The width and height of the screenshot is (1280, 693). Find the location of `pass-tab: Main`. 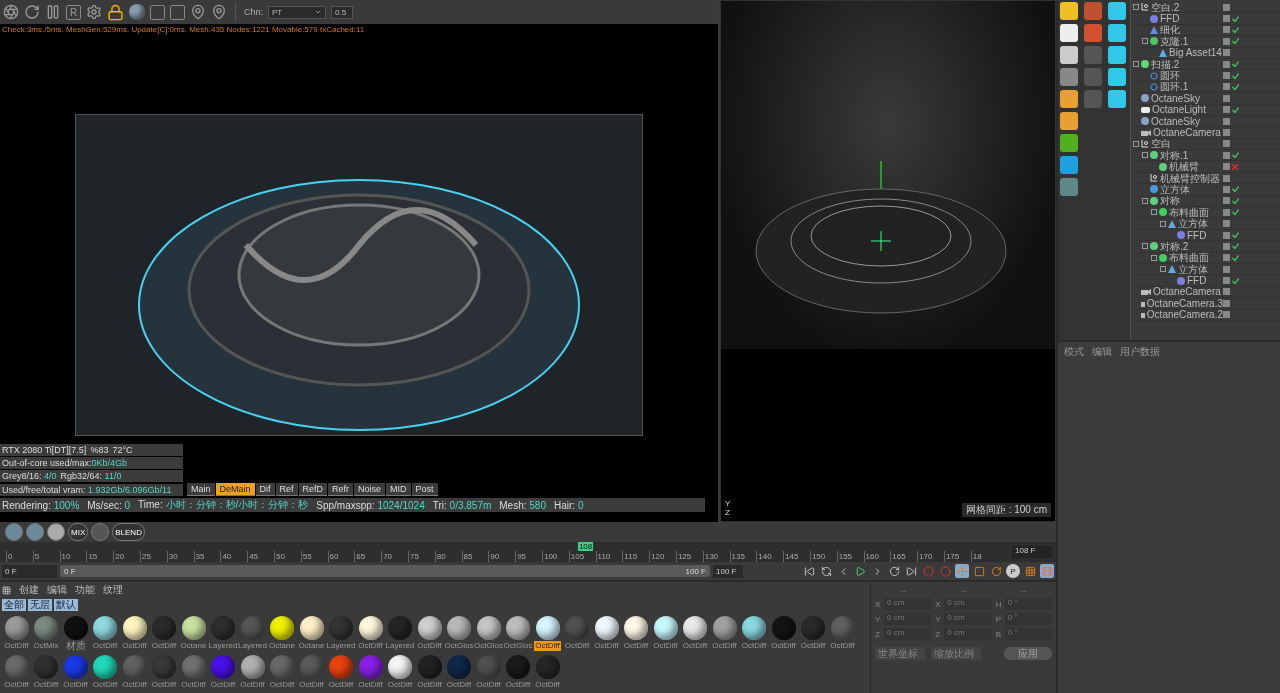

pass-tab: Main is located at coordinates (201, 489).